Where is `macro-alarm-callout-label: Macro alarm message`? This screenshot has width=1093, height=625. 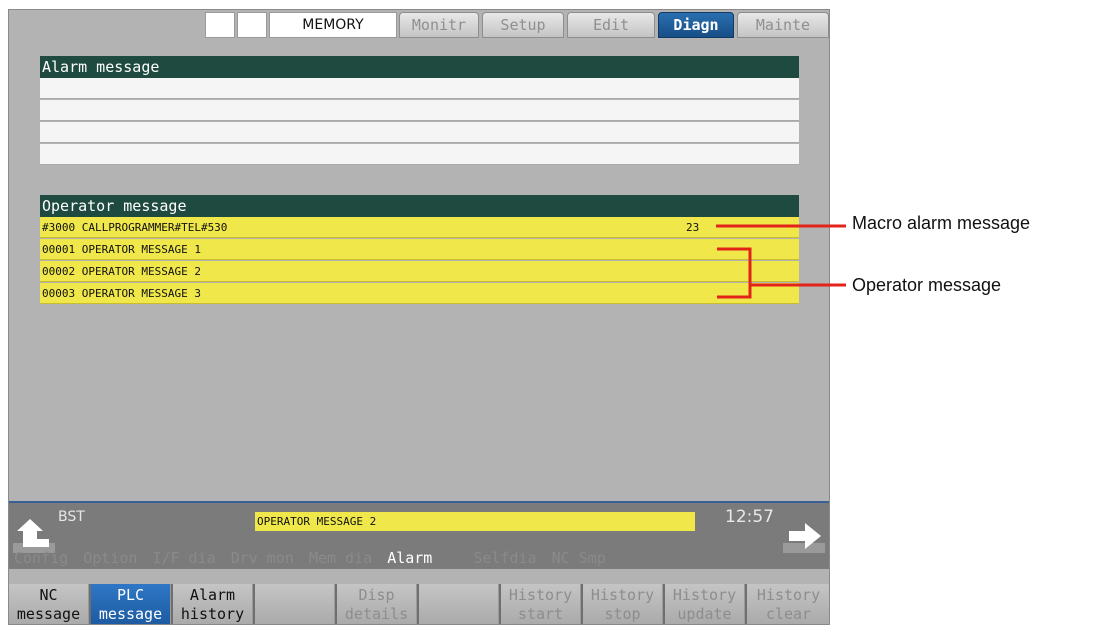
macro-alarm-callout-label: Macro alarm message is located at coordinates (941, 223).